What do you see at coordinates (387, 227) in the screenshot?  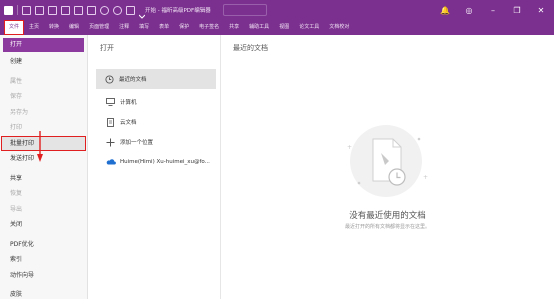 I see `empty-state-subtitle: 最近打开的所有文档都将显示在这里。` at bounding box center [387, 227].